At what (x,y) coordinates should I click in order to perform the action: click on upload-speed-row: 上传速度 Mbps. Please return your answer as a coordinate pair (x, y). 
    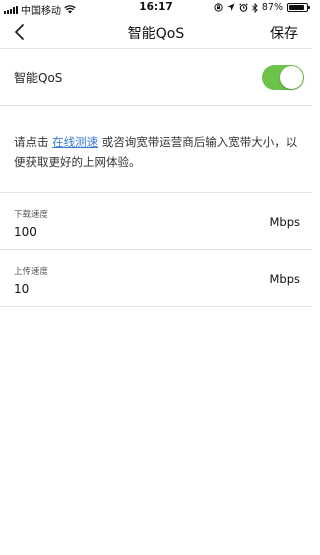
    Looking at the image, I should click on (156, 278).